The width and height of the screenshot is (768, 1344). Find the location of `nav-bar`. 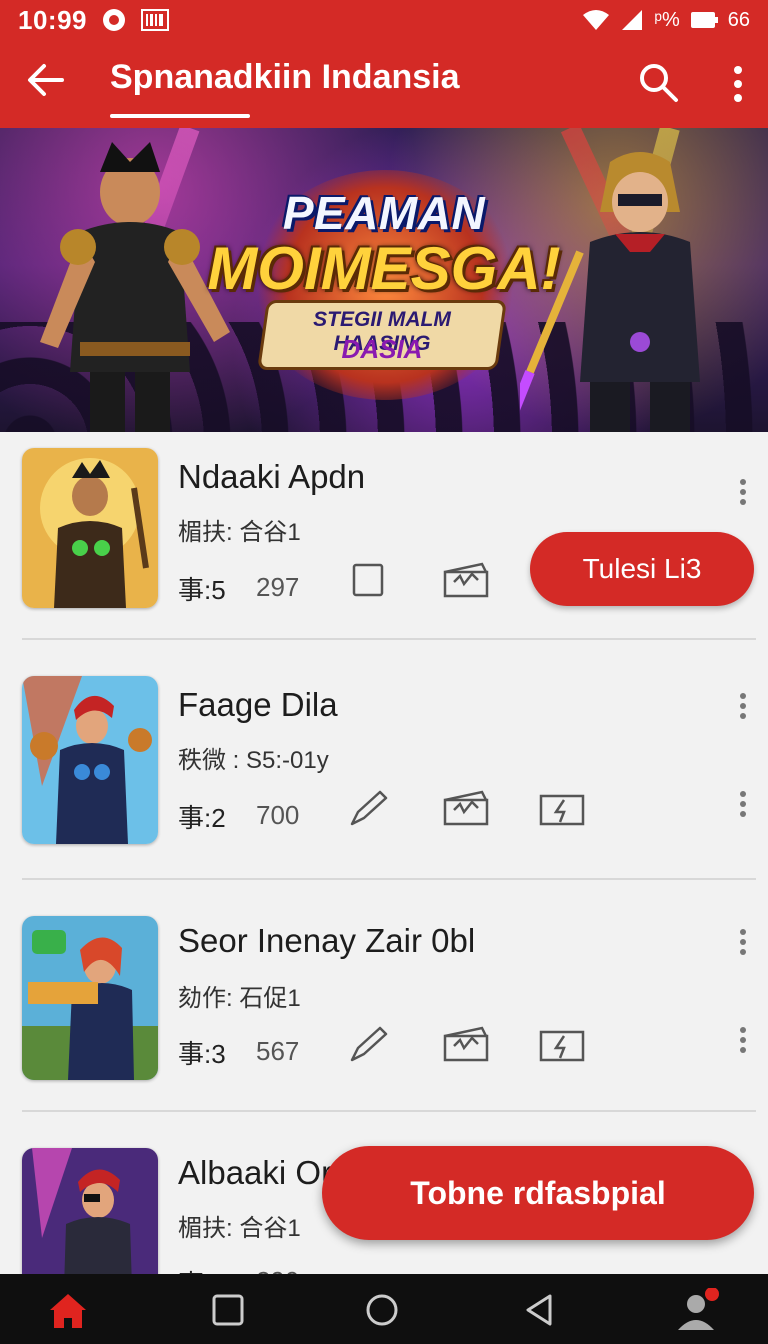

nav-bar is located at coordinates (384, 1309).